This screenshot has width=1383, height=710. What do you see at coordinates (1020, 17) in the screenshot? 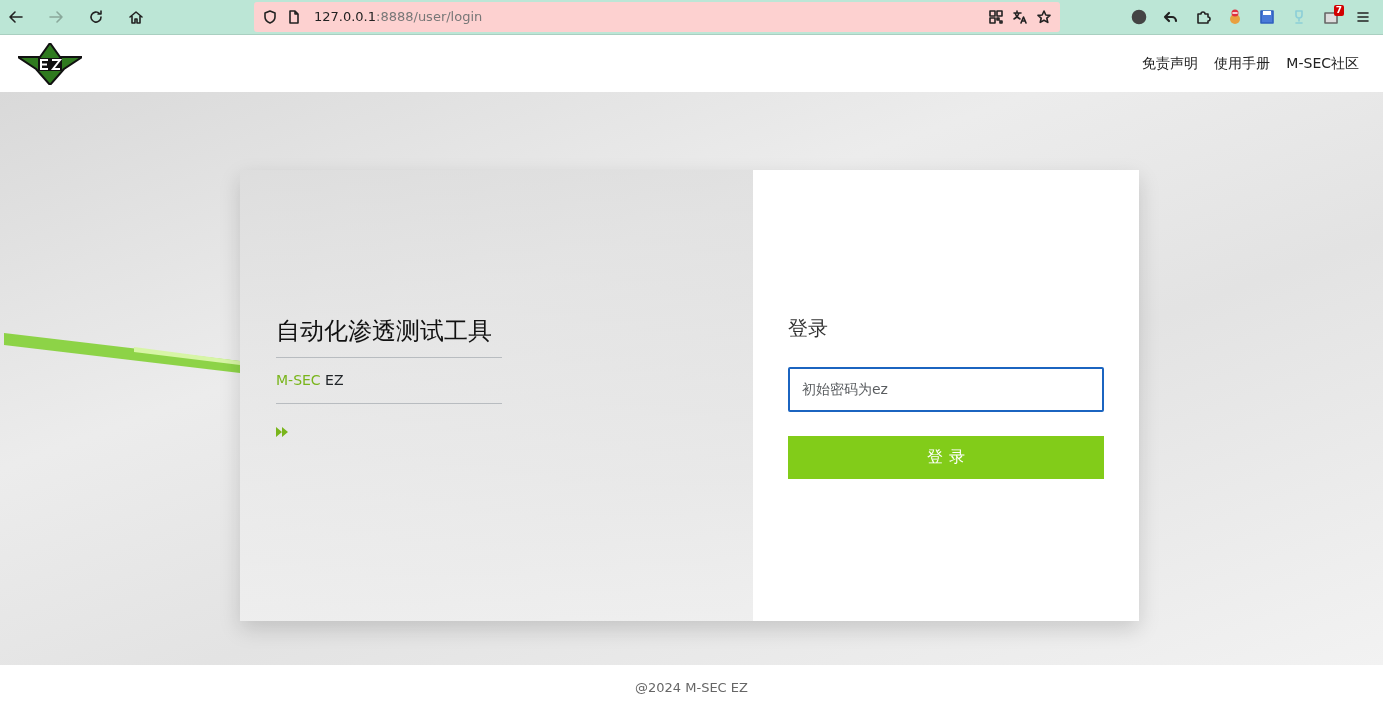
I see `translate-icon` at bounding box center [1020, 17].